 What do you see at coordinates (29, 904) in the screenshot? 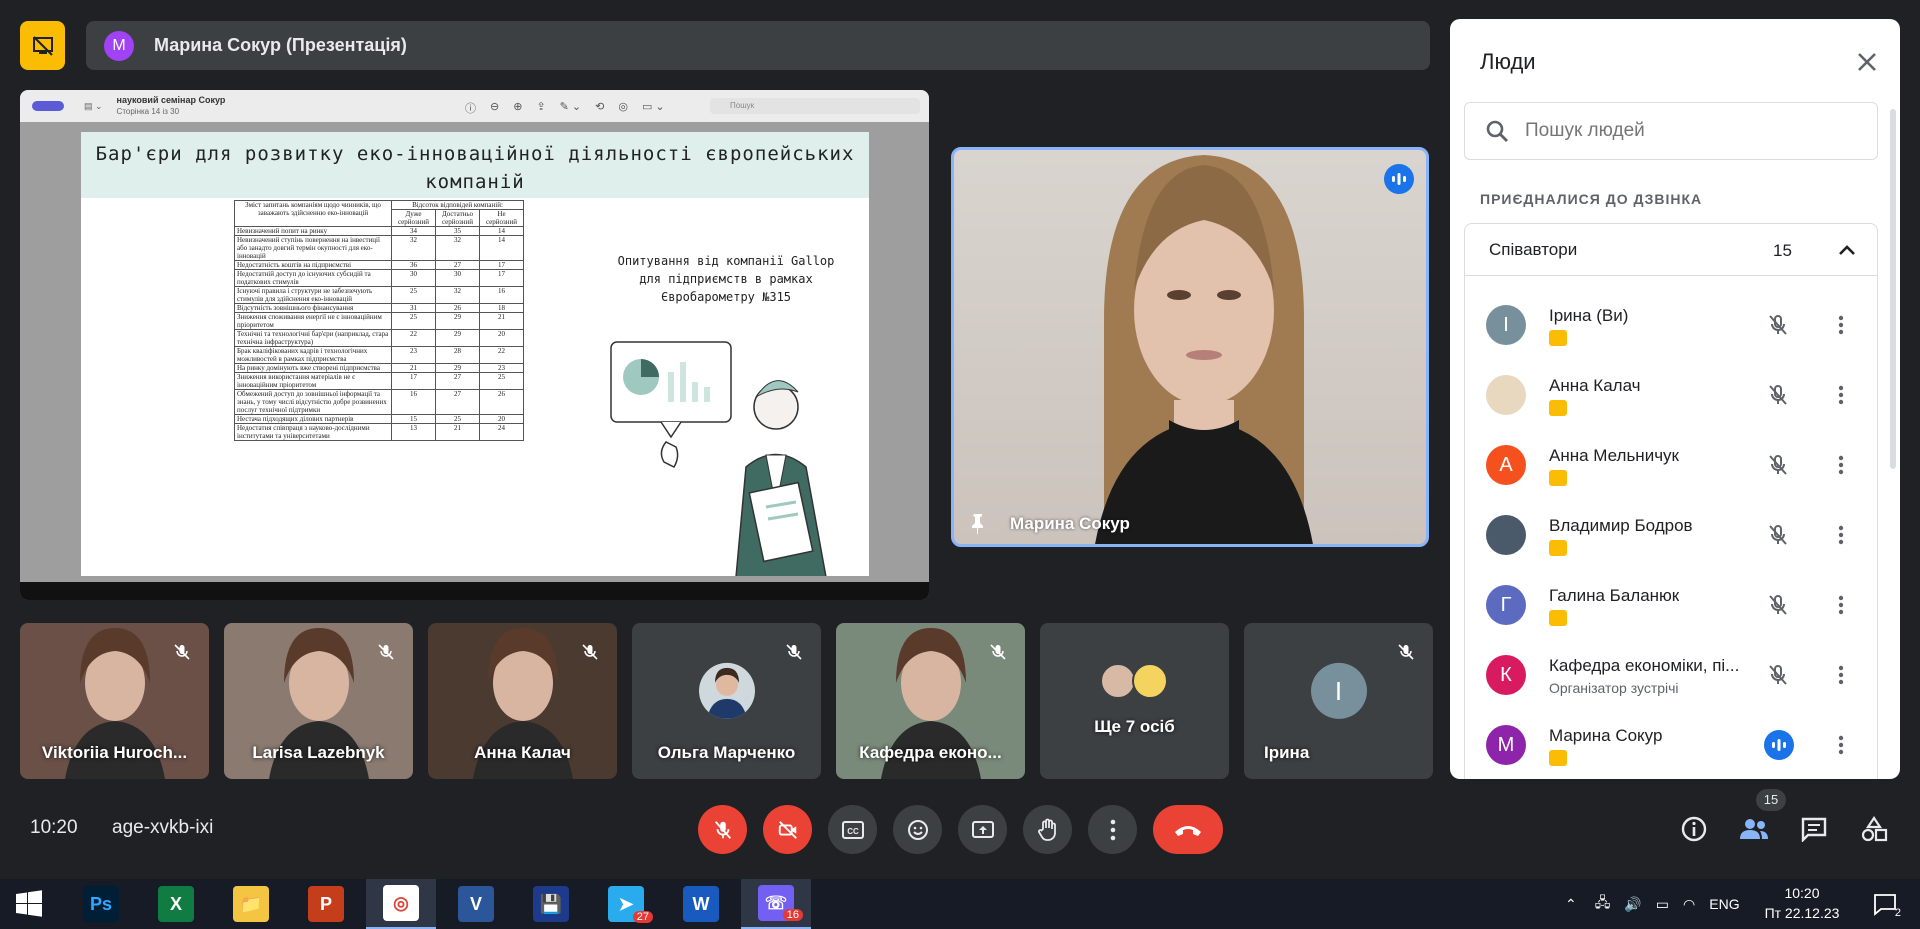
I see `start-button` at bounding box center [29, 904].